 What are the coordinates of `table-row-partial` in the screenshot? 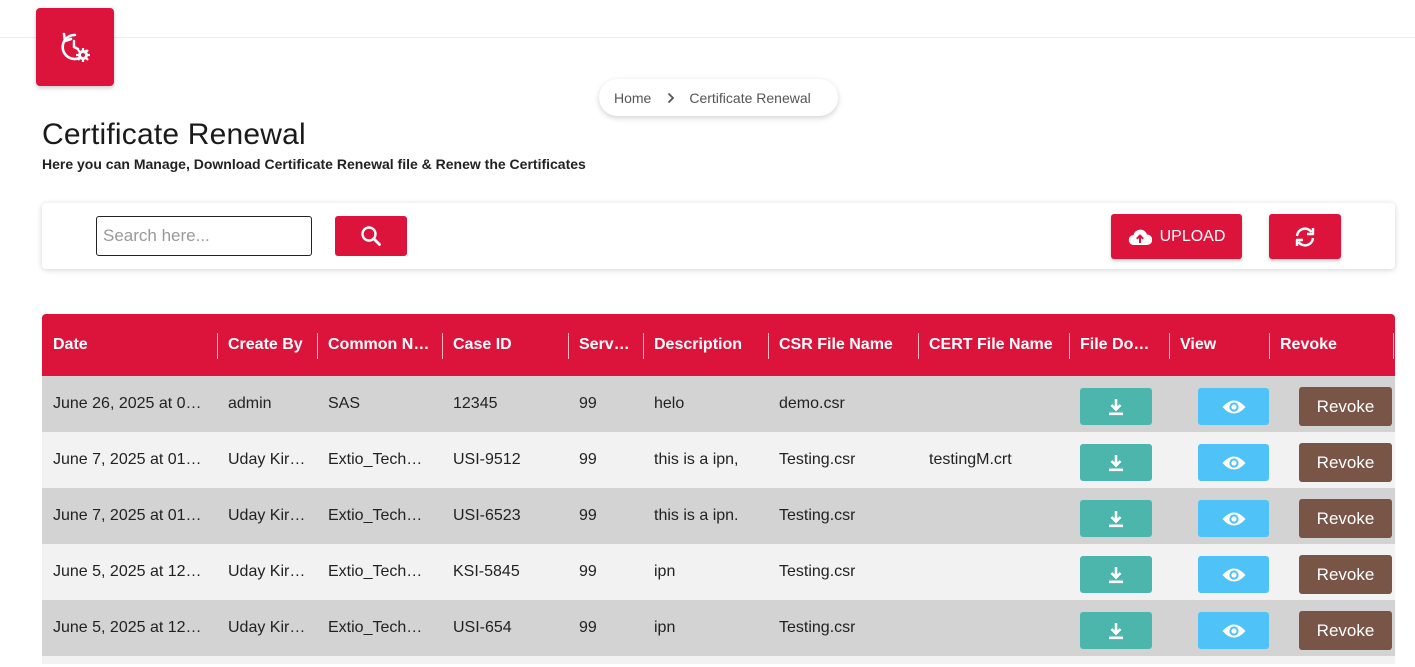 It's located at (718, 660).